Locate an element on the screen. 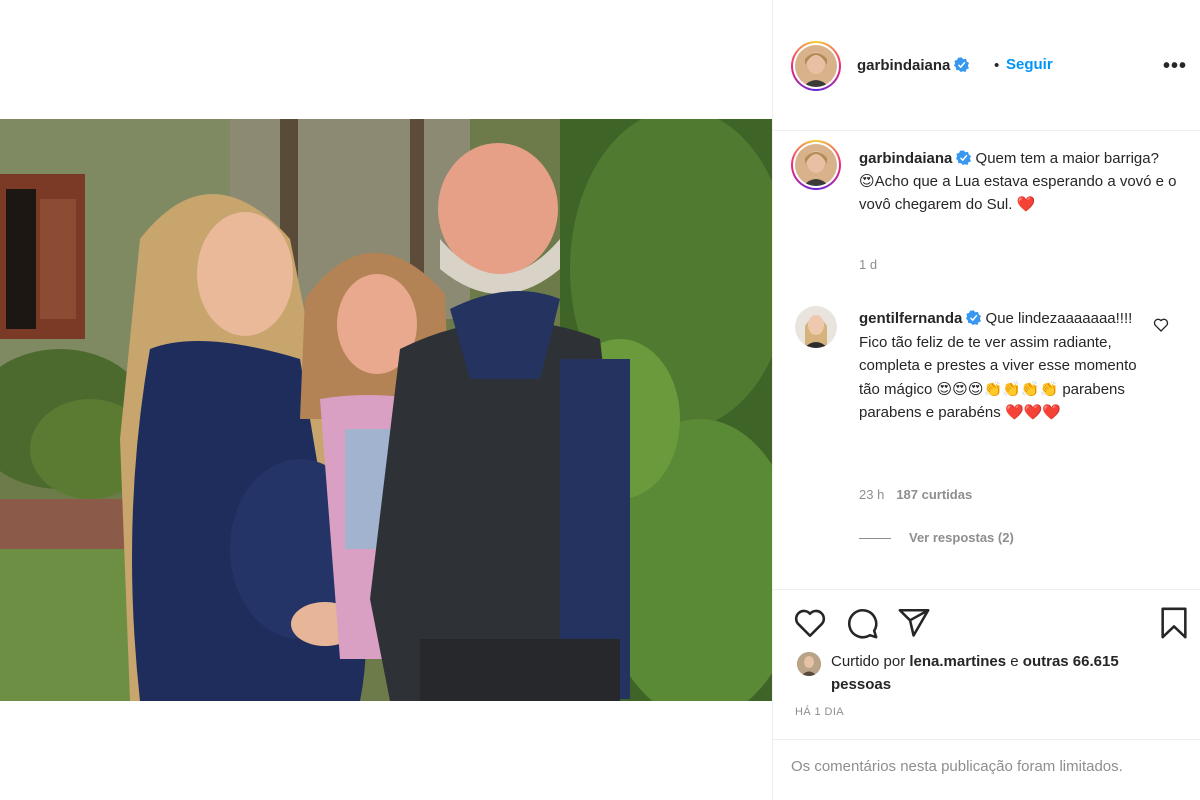  comment-meta: 23 h 187 curtidas is located at coordinates (915, 494).